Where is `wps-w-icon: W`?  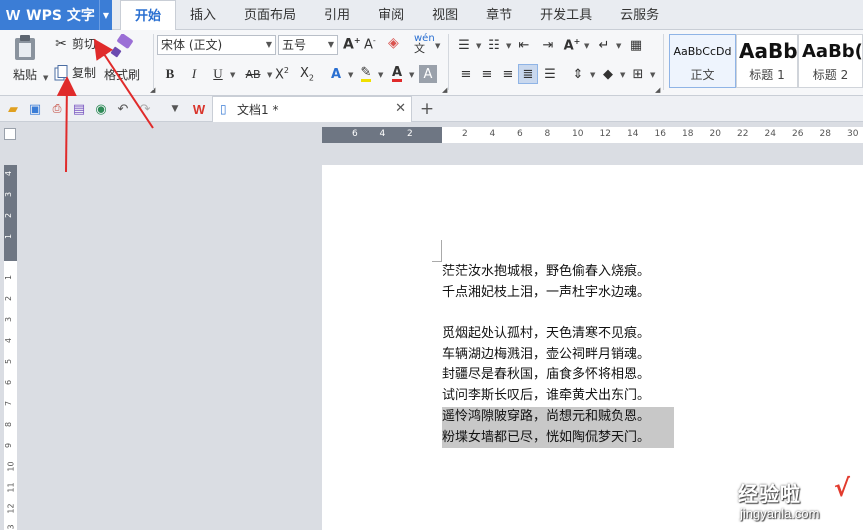 wps-w-icon: W is located at coordinates (199, 109).